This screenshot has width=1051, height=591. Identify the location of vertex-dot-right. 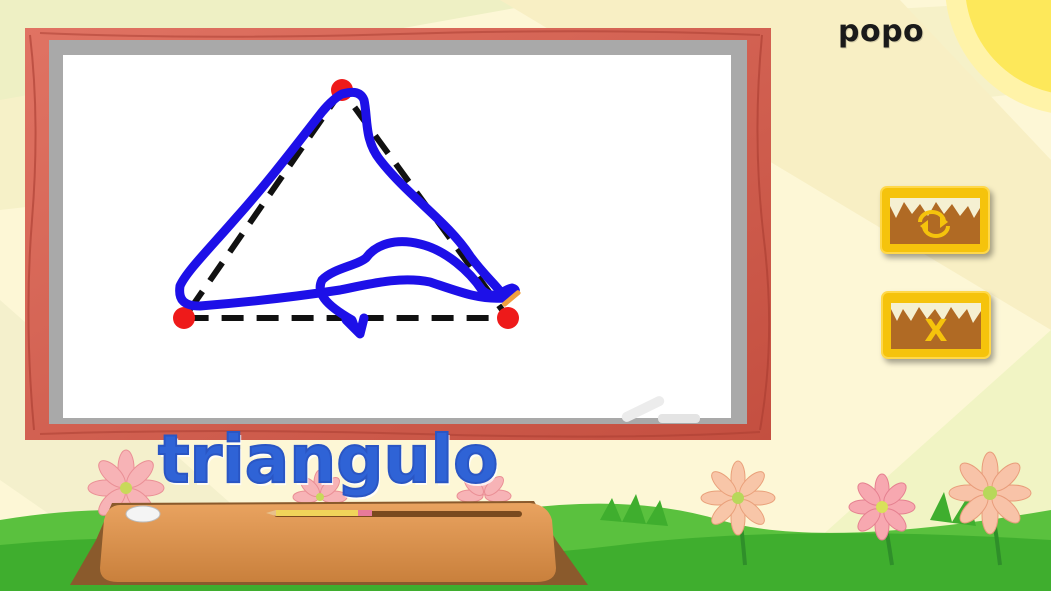
(508, 318).